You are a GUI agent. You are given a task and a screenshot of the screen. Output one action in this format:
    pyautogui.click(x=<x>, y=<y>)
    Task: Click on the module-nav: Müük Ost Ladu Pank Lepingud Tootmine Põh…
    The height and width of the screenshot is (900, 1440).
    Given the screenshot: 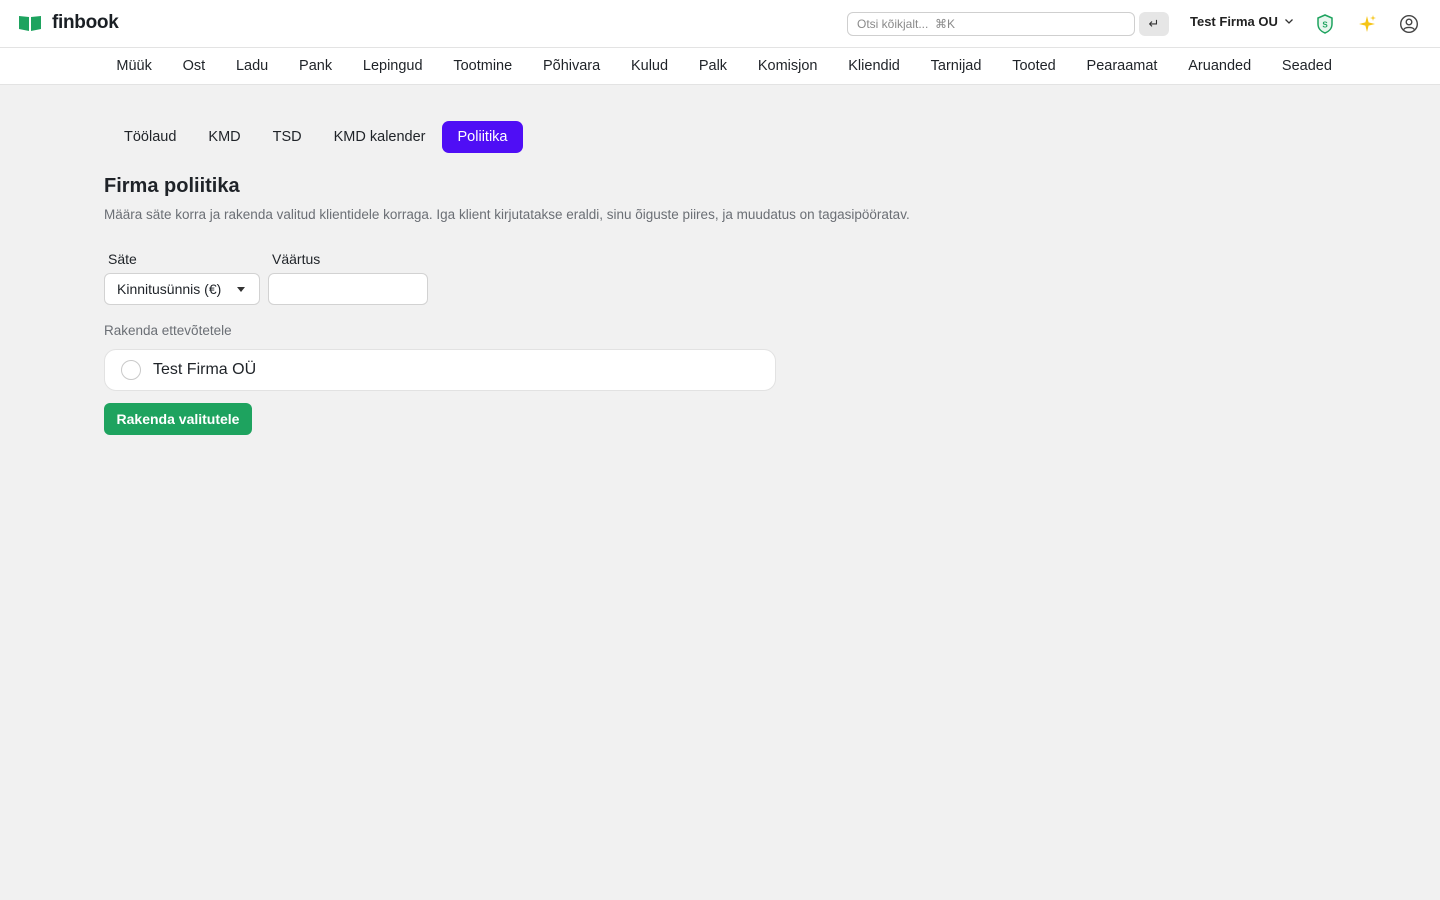 What is the action you would take?
    pyautogui.click(x=720, y=66)
    